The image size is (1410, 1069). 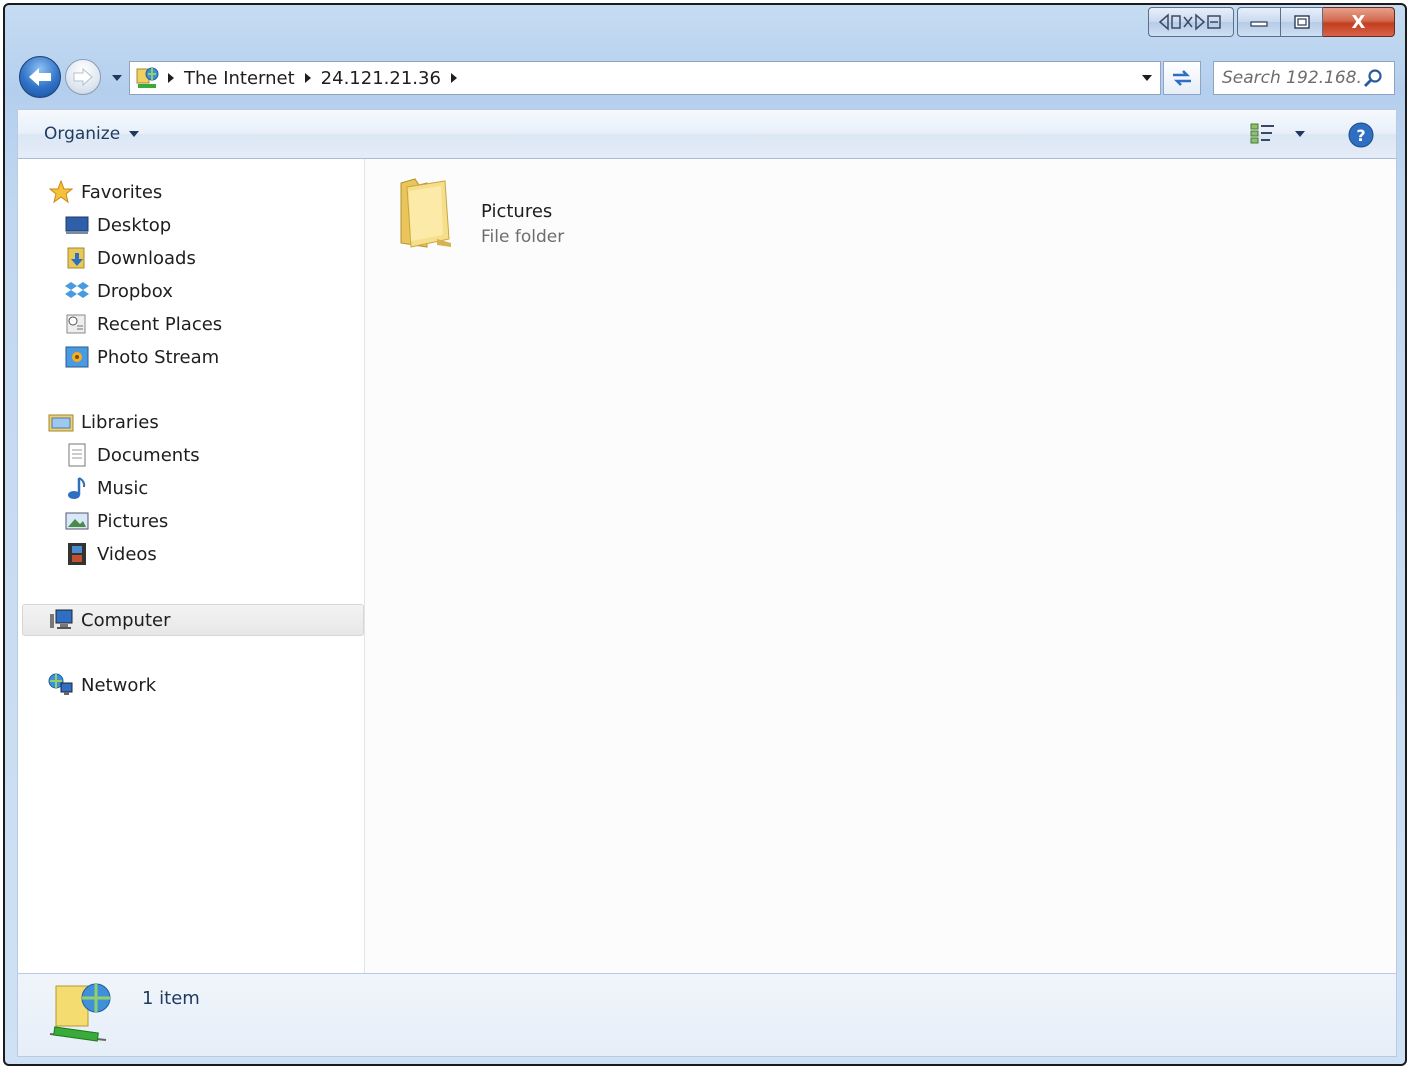 What do you see at coordinates (119, 685) in the screenshot?
I see `nav-network-label: Network` at bounding box center [119, 685].